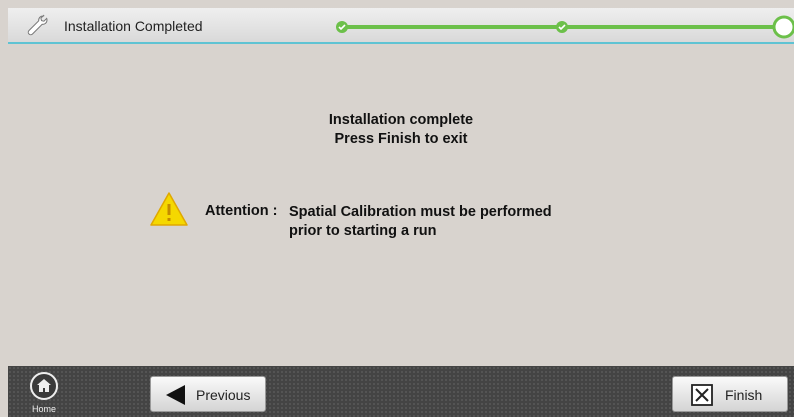  I want to click on home-label: Home, so click(43, 409).